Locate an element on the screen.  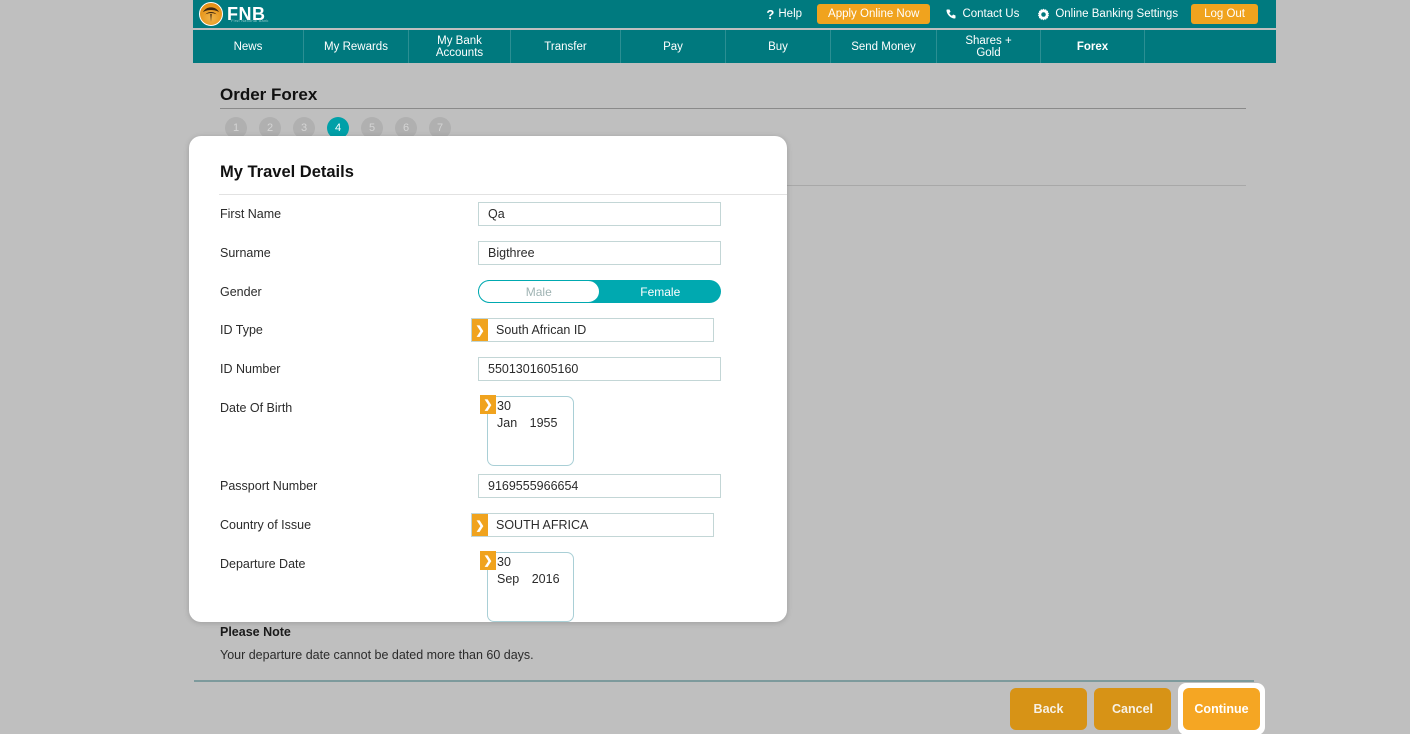
date-of-birth-month-year: Jan 1955 is located at coordinates (527, 423).